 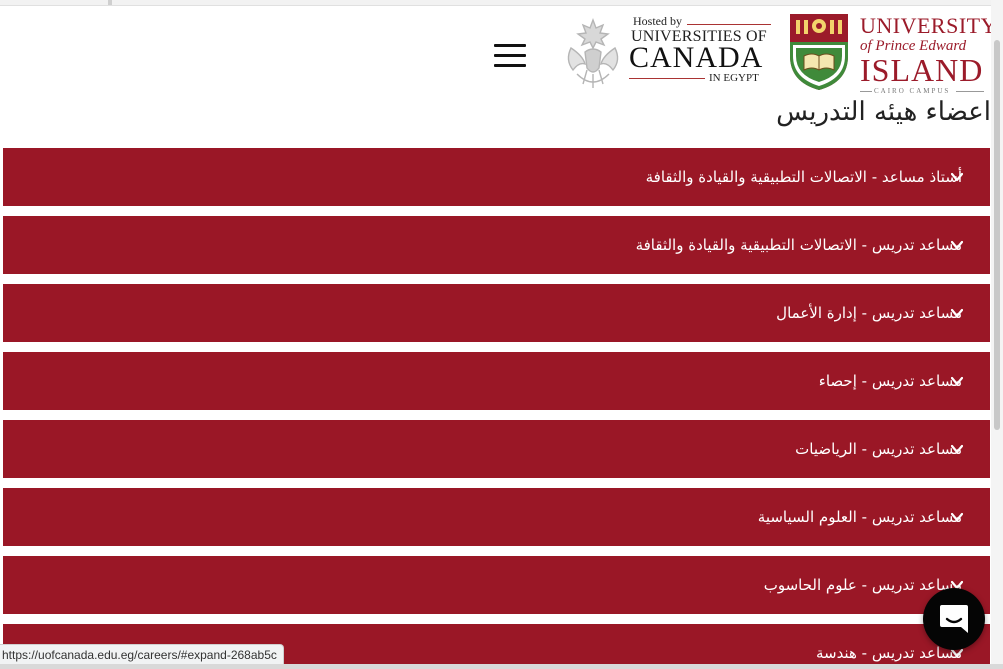 What do you see at coordinates (890, 381) in the screenshot?
I see `accordion-item-label: مساعد تدريس - إحصاء` at bounding box center [890, 381].